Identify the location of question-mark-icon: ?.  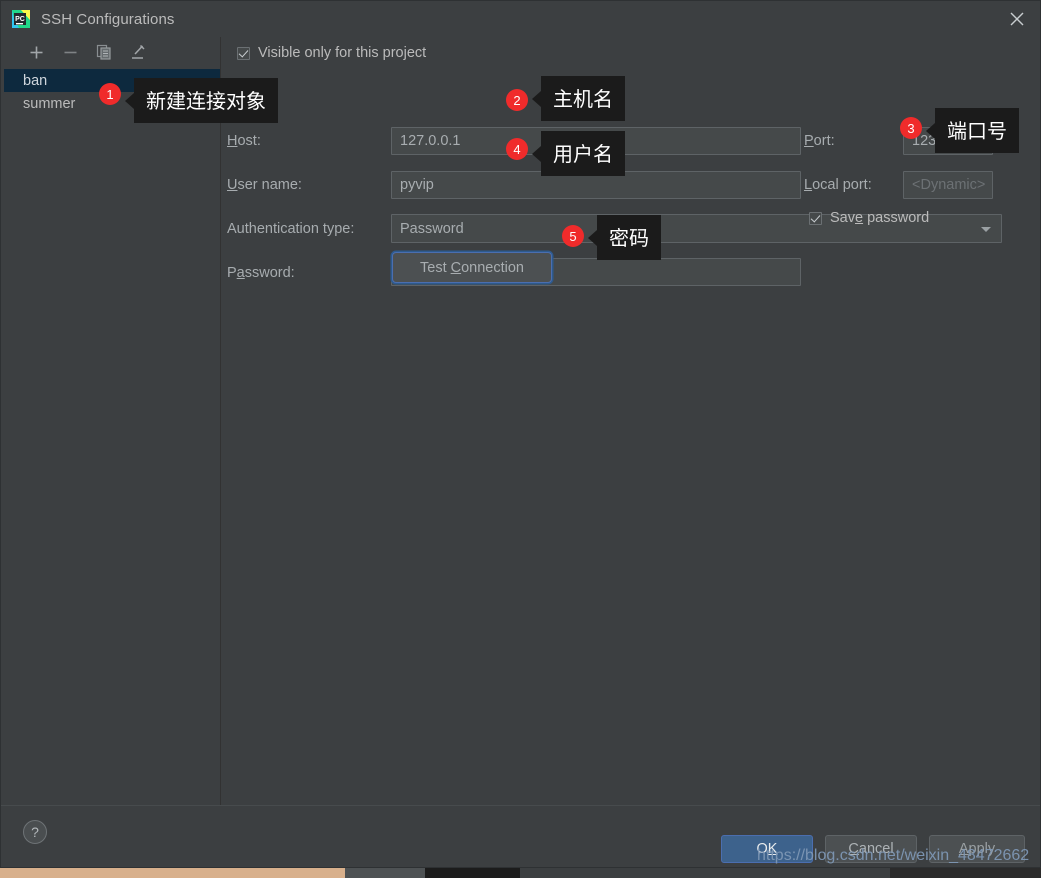
(35, 832).